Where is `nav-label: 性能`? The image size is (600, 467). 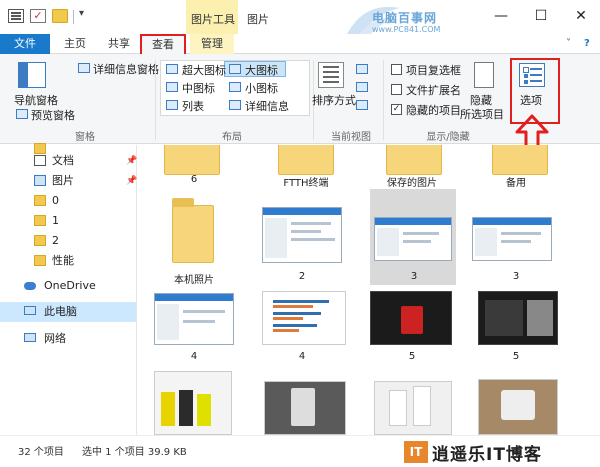
nav-label: 性能 is located at coordinates (63, 260).